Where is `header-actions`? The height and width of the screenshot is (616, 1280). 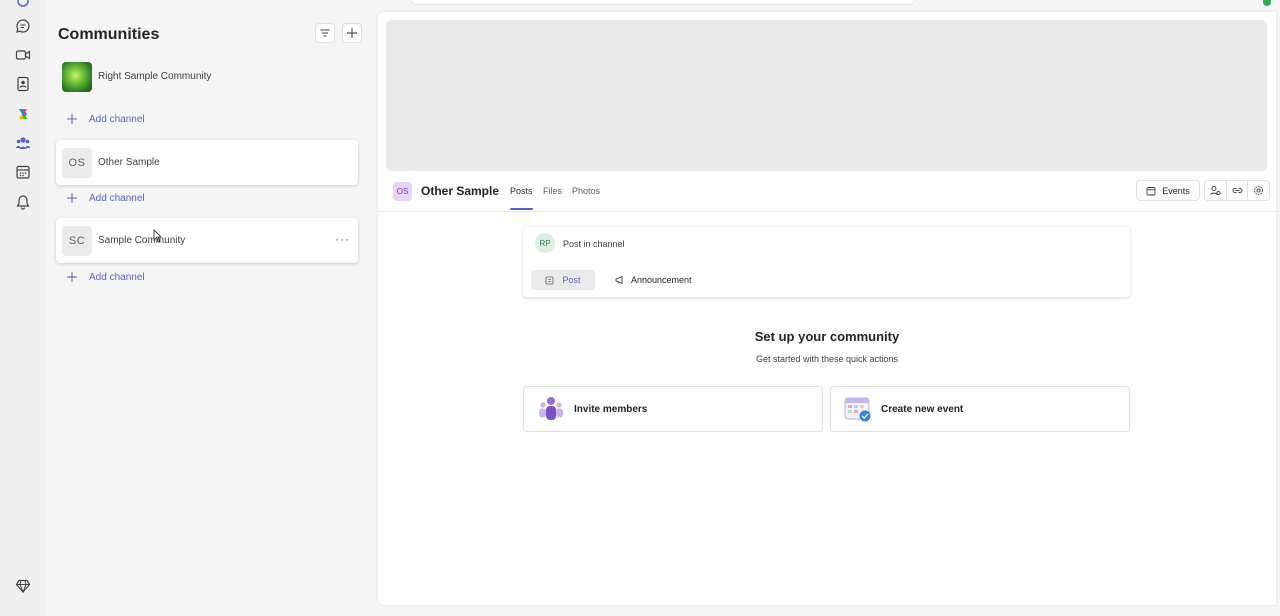 header-actions is located at coordinates (1237, 190).